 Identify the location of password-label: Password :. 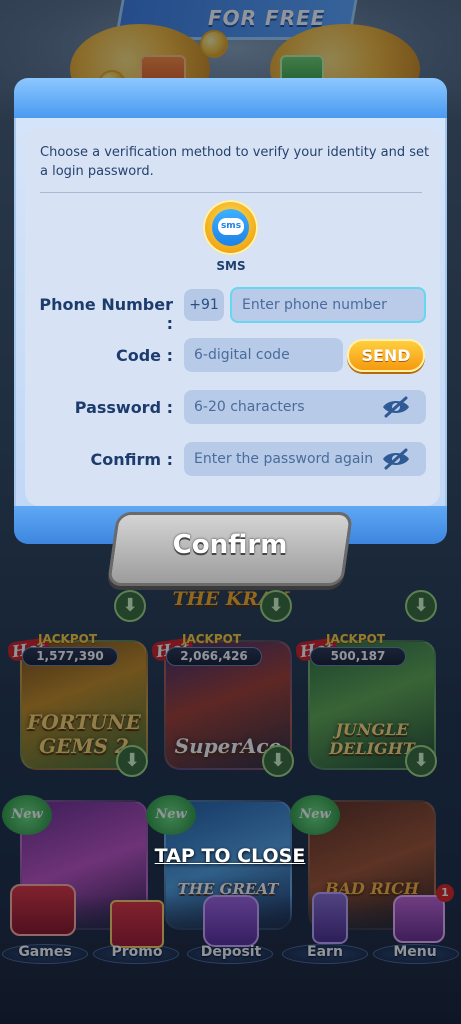
(123, 407).